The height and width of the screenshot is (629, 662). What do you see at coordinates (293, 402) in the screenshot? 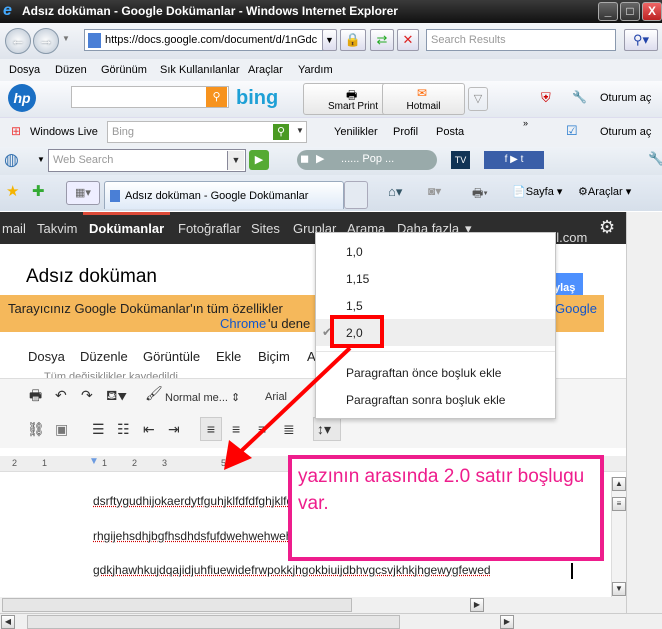
I see `arrow-line` at bounding box center [293, 402].